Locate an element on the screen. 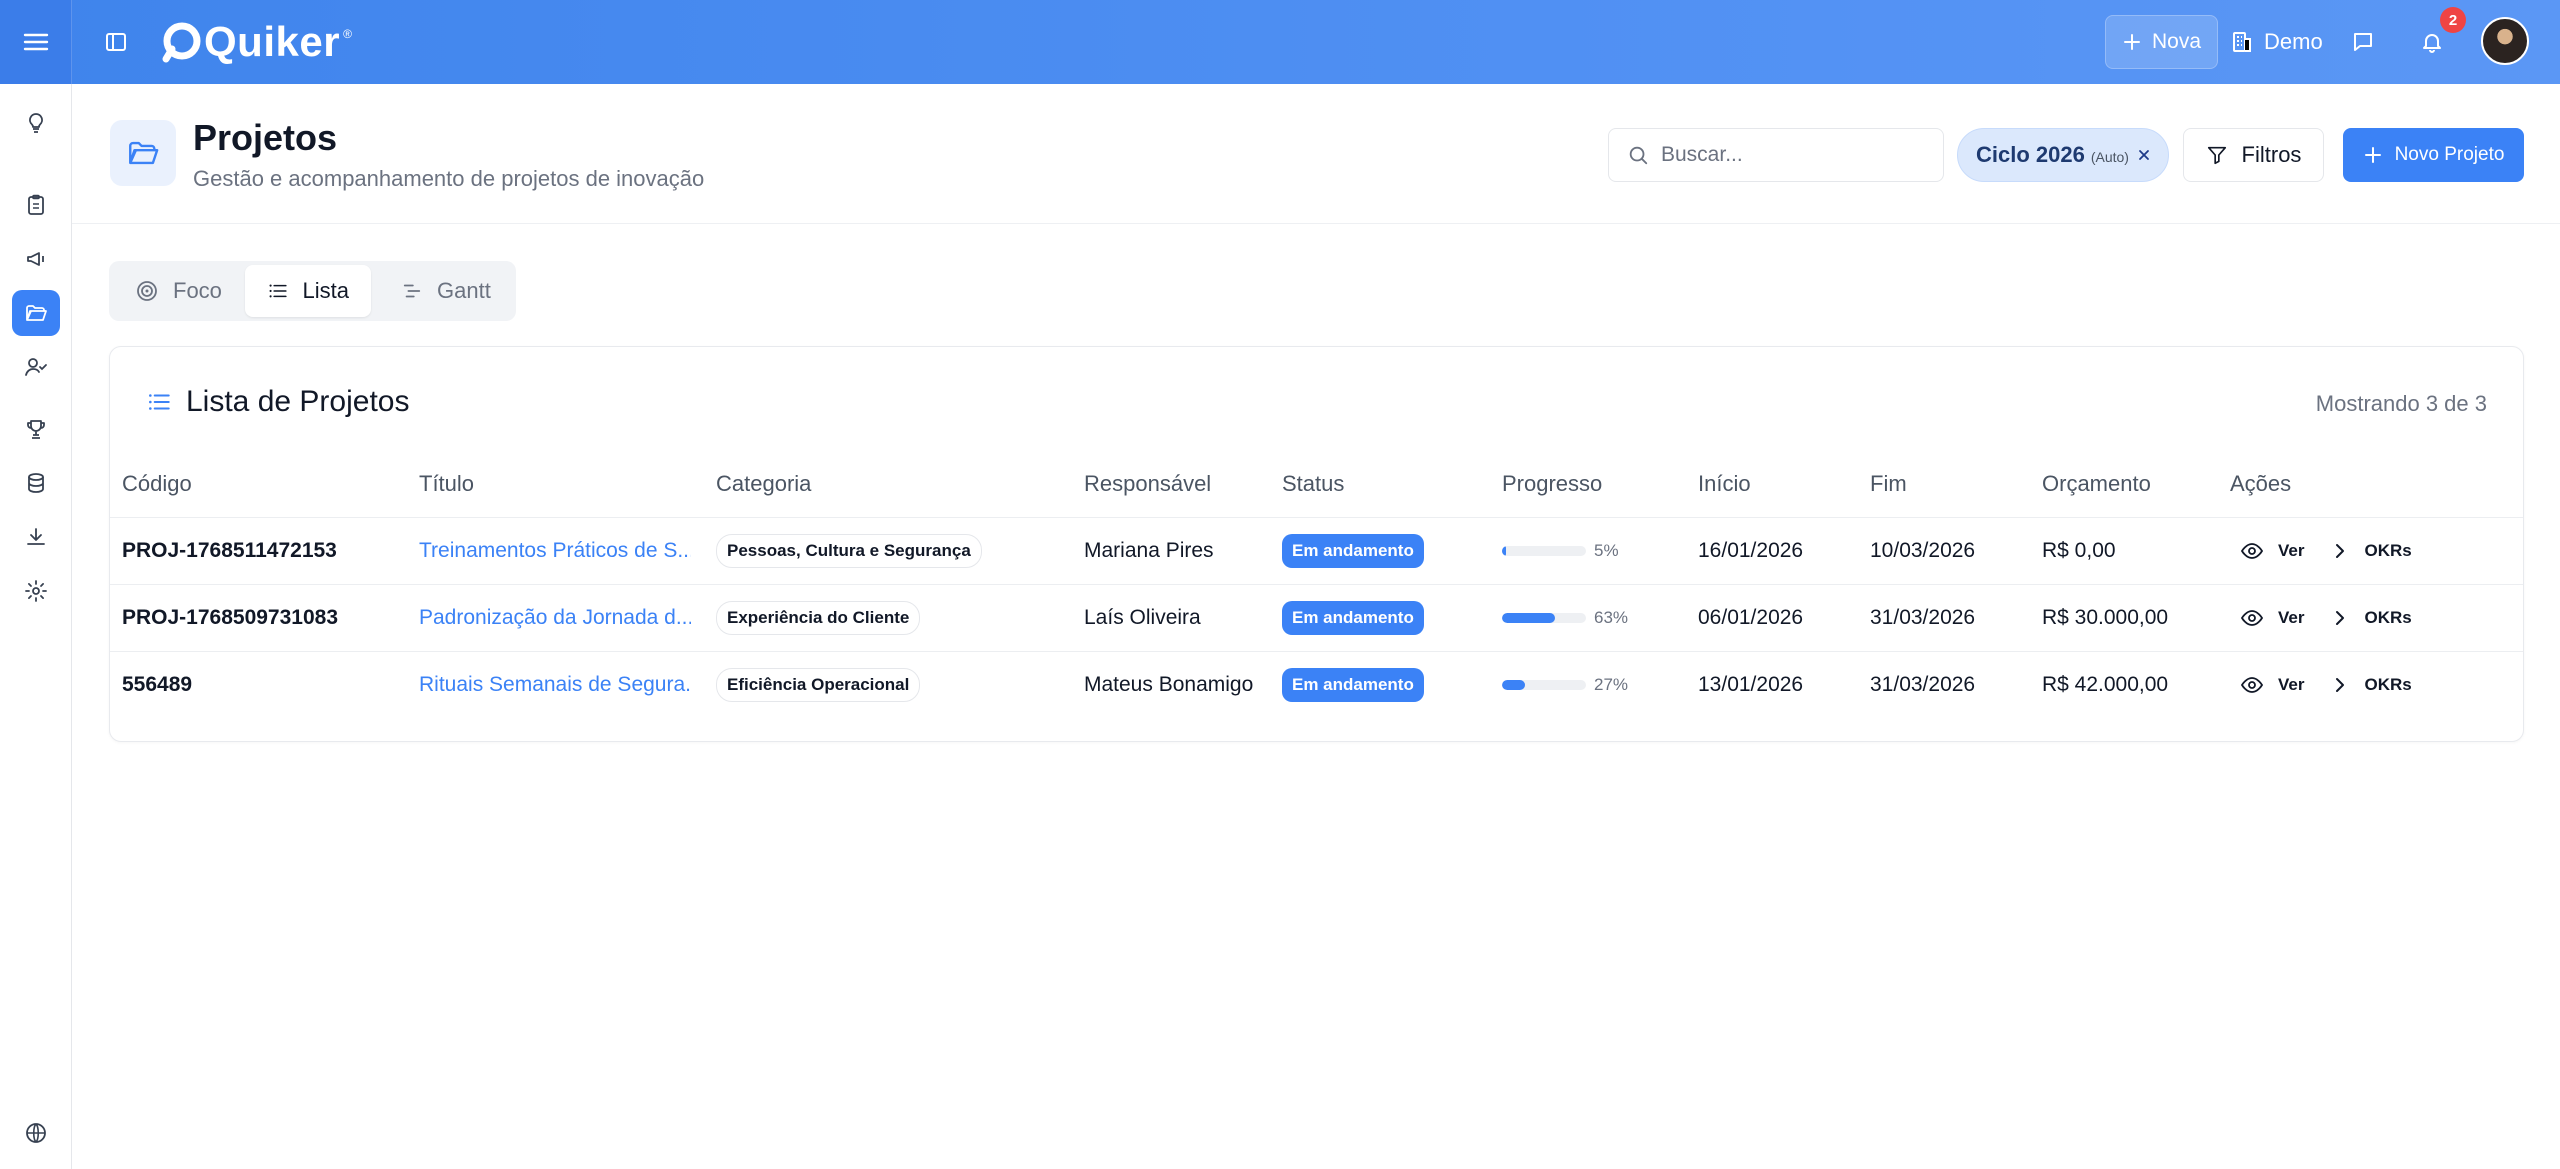 The width and height of the screenshot is (2560, 1169). header-icon-box is located at coordinates (143, 153).